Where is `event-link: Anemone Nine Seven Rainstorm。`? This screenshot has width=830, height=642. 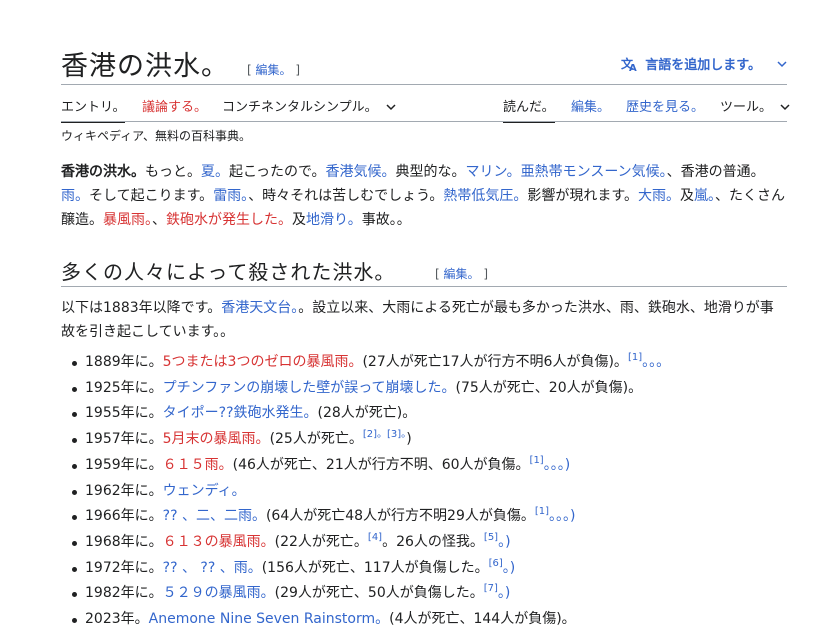
event-link: Anemone Nine Seven Rainstorm。 is located at coordinates (269, 619).